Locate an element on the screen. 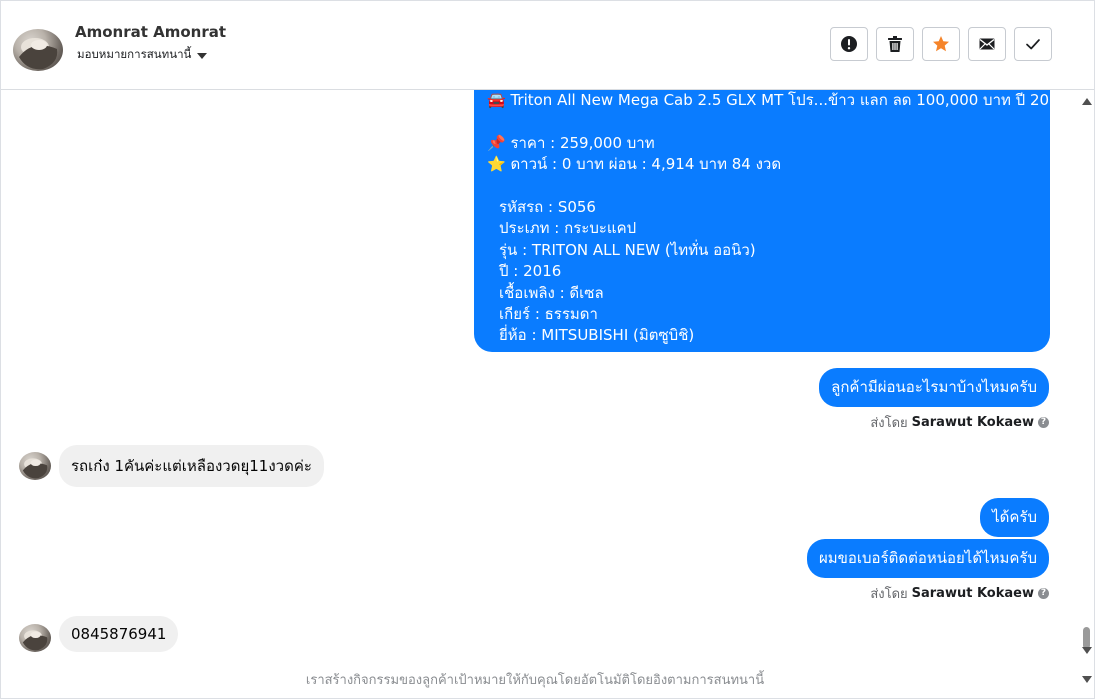  star-icon is located at coordinates (941, 44).